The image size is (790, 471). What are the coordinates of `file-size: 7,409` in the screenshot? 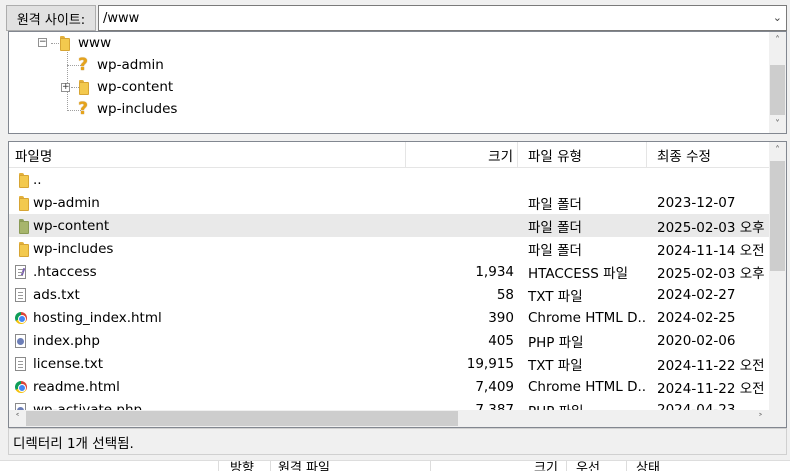 It's located at (494, 386).